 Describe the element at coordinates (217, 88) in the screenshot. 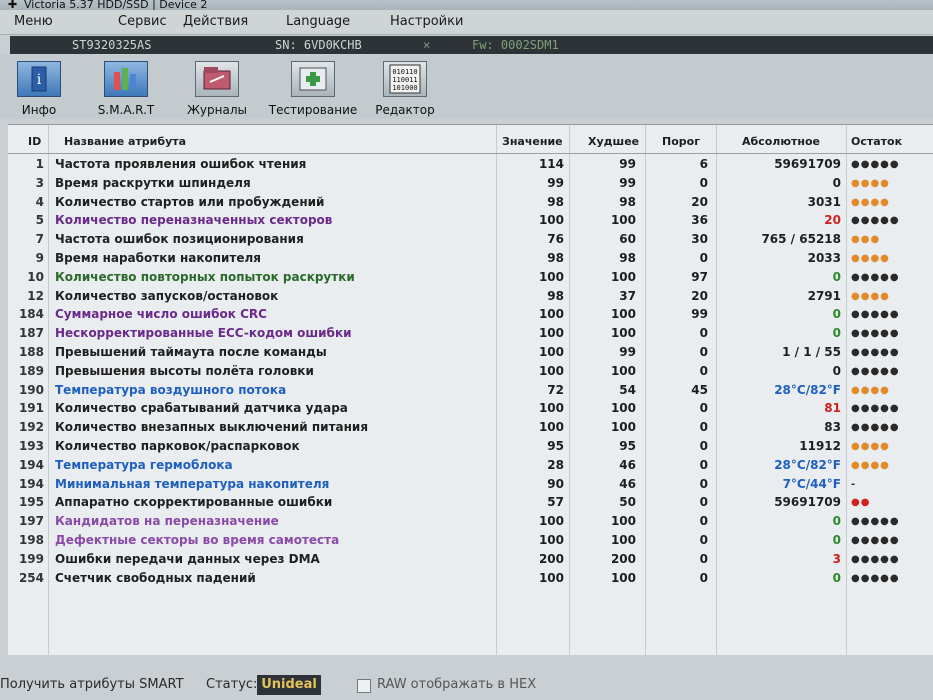

I see `toolbar-button-logs: Журналы` at that location.